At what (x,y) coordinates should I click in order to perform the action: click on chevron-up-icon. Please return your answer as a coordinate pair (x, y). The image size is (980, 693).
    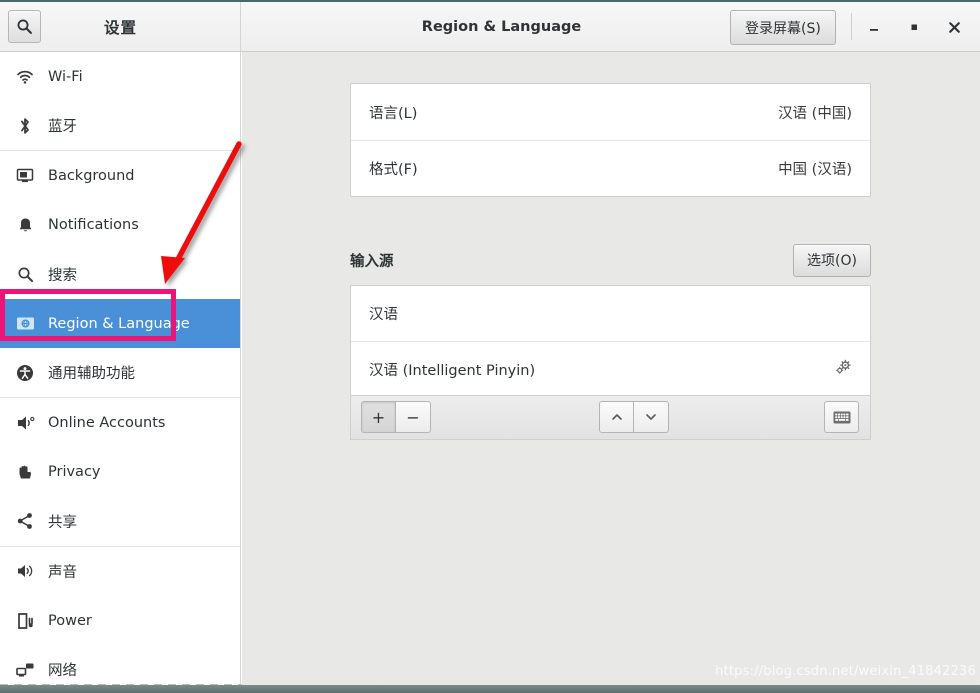
    Looking at the image, I should click on (616, 417).